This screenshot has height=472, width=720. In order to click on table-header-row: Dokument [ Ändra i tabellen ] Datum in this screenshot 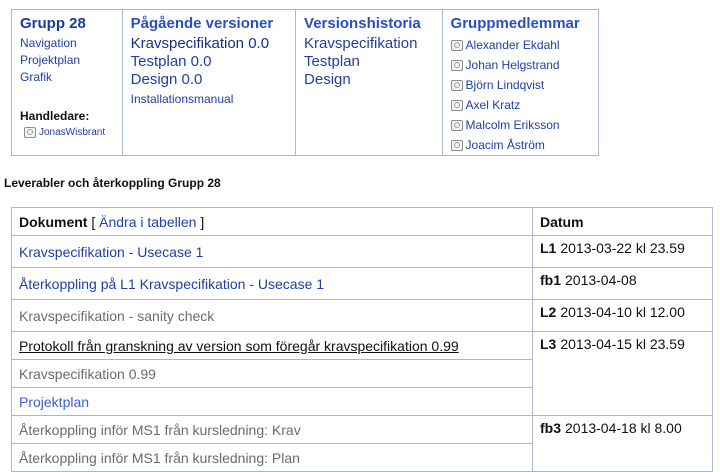, I will do `click(362, 221)`.